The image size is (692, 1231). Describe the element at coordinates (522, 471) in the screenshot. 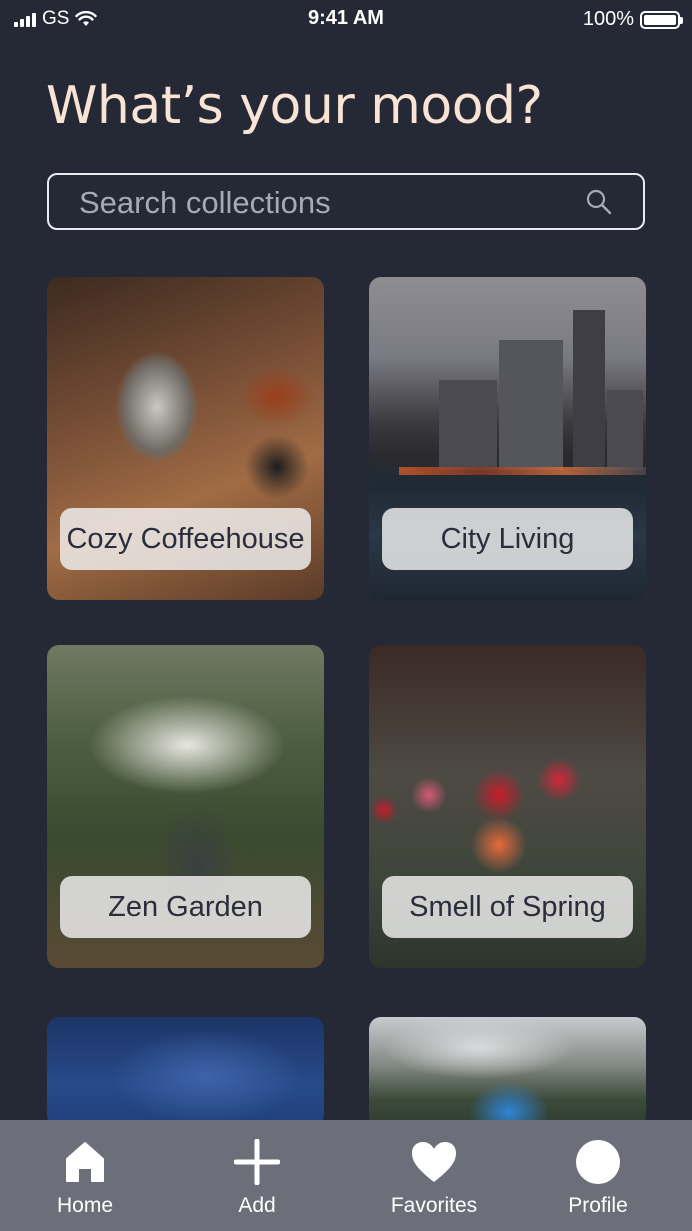

I see `city-lights` at that location.